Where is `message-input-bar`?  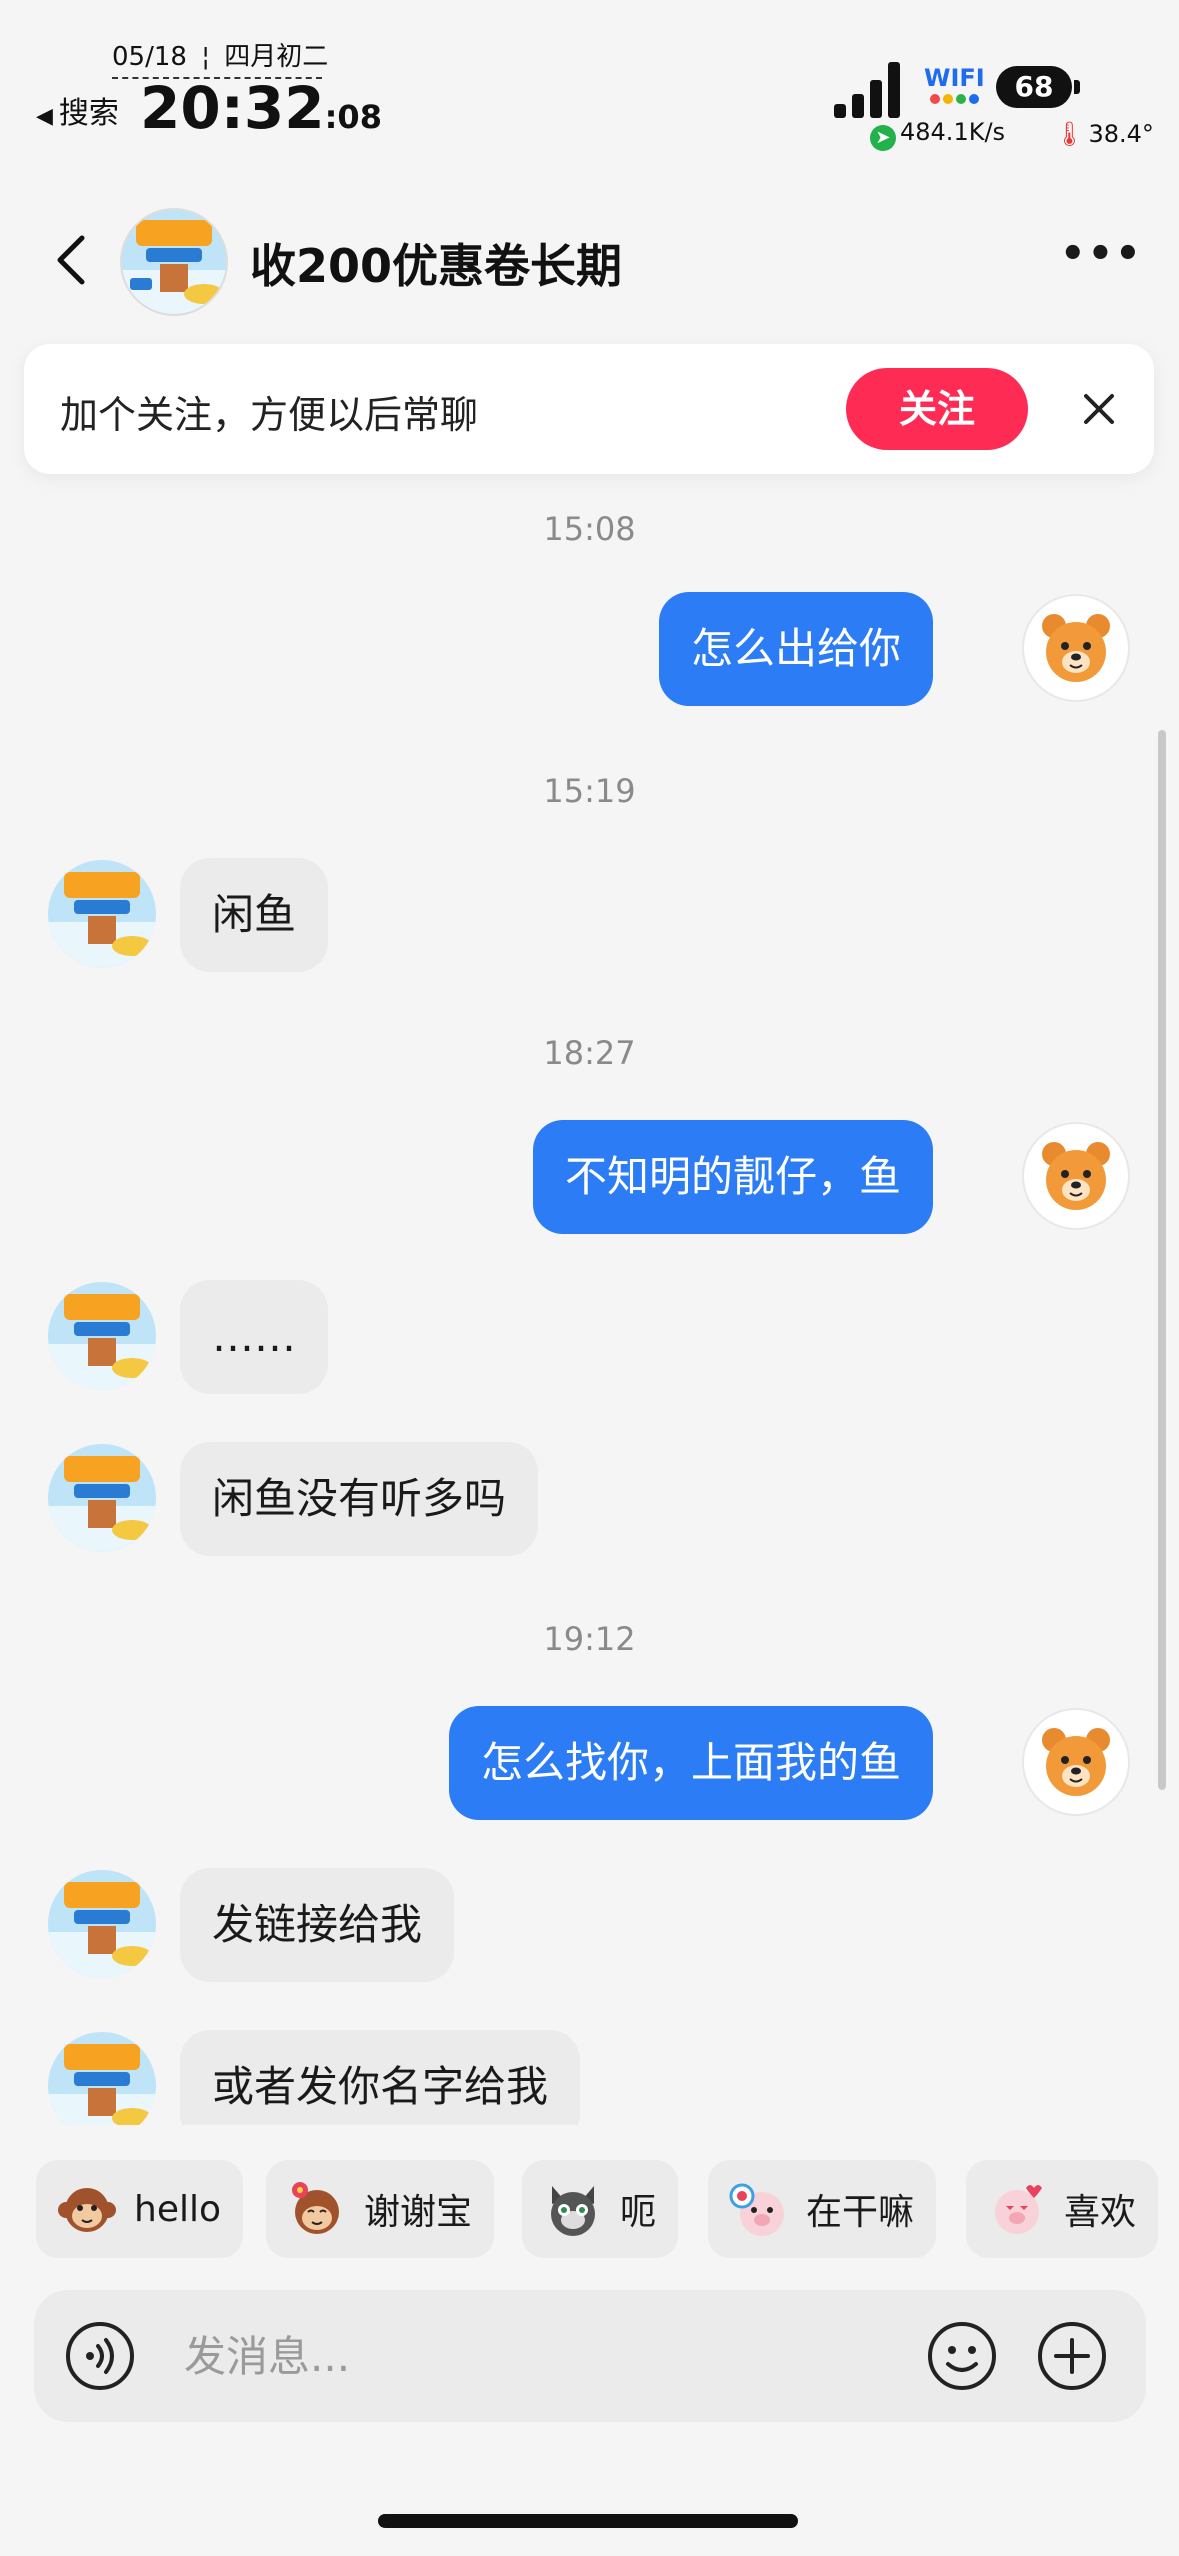
message-input-bar is located at coordinates (590, 2356).